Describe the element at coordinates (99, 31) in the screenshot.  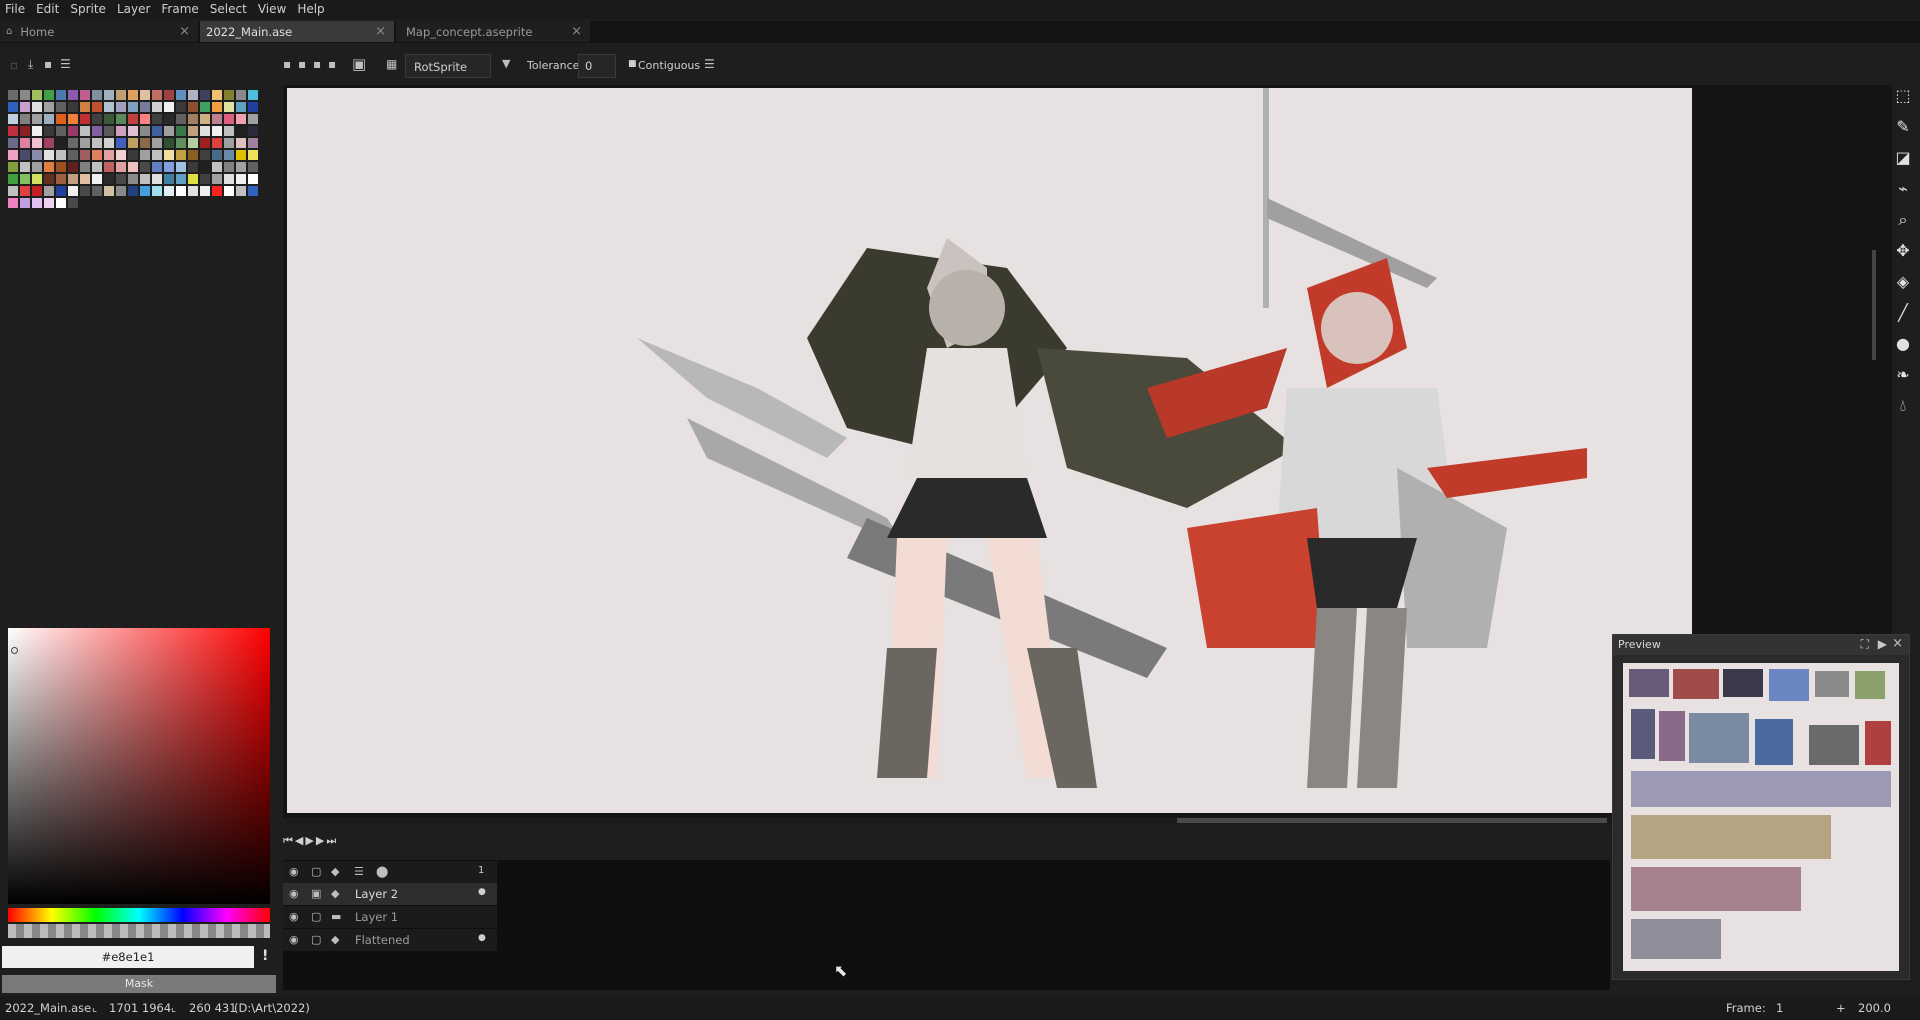
I see `tab-home: ⌂ Home ×` at that location.